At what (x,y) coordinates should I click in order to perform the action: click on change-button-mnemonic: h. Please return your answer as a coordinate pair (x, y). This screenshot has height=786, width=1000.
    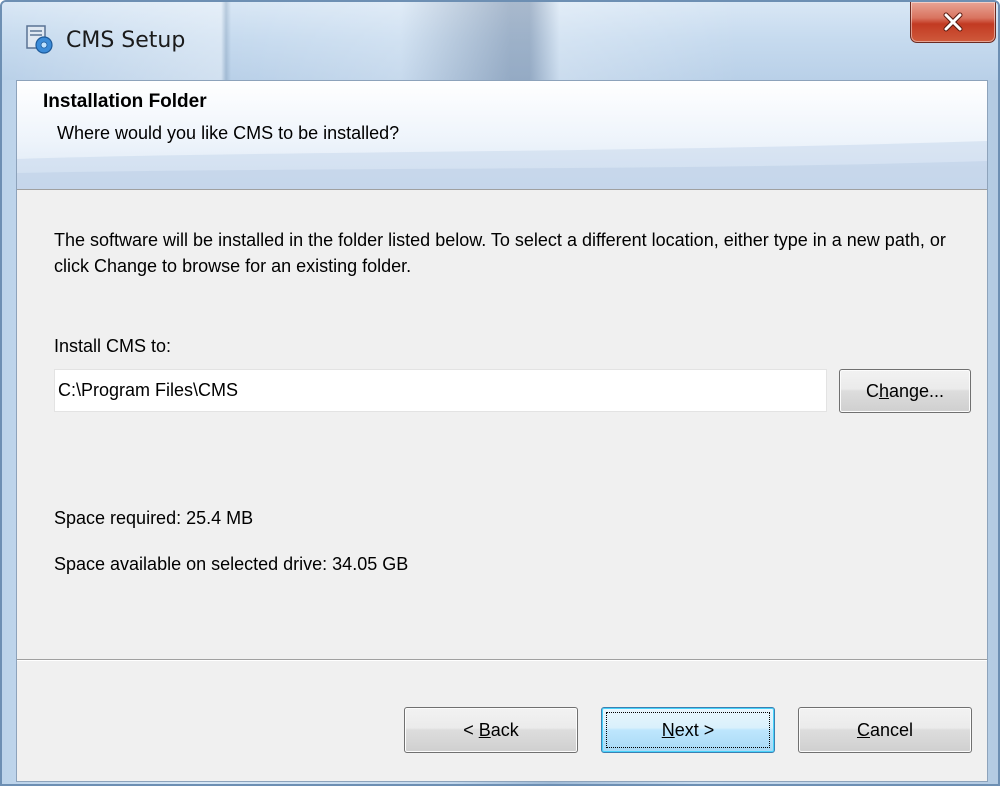
    Looking at the image, I should click on (883, 390).